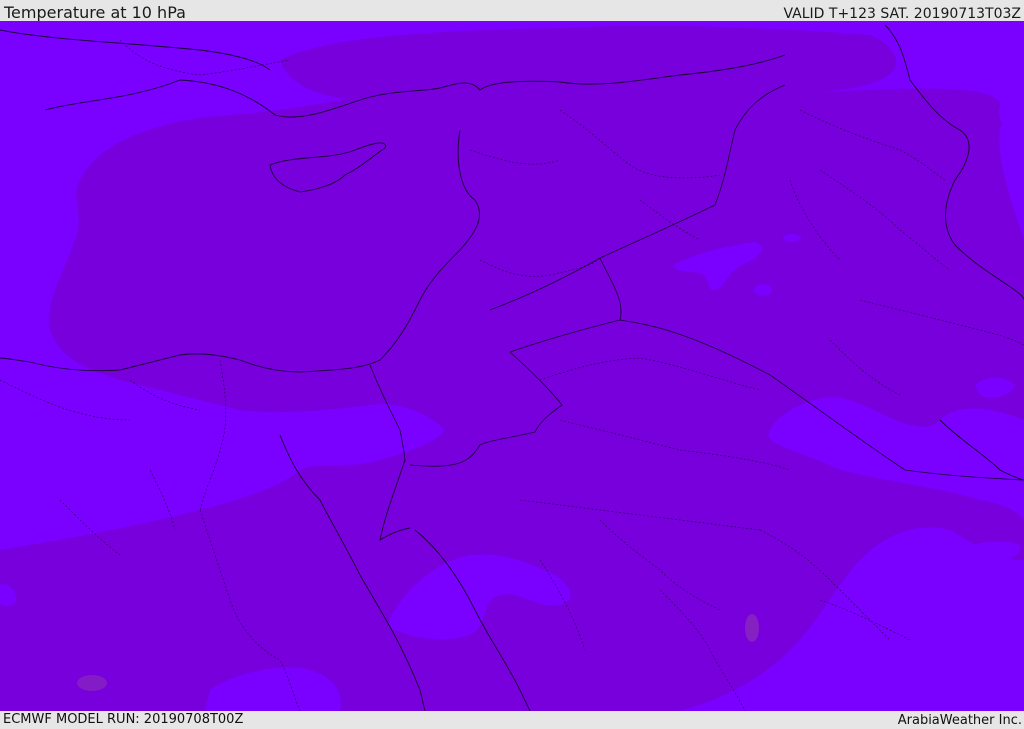 The height and width of the screenshot is (729, 1024). I want to click on model-run-label: ECMWF MODEL RUN: 20190708T00Z, so click(123, 719).